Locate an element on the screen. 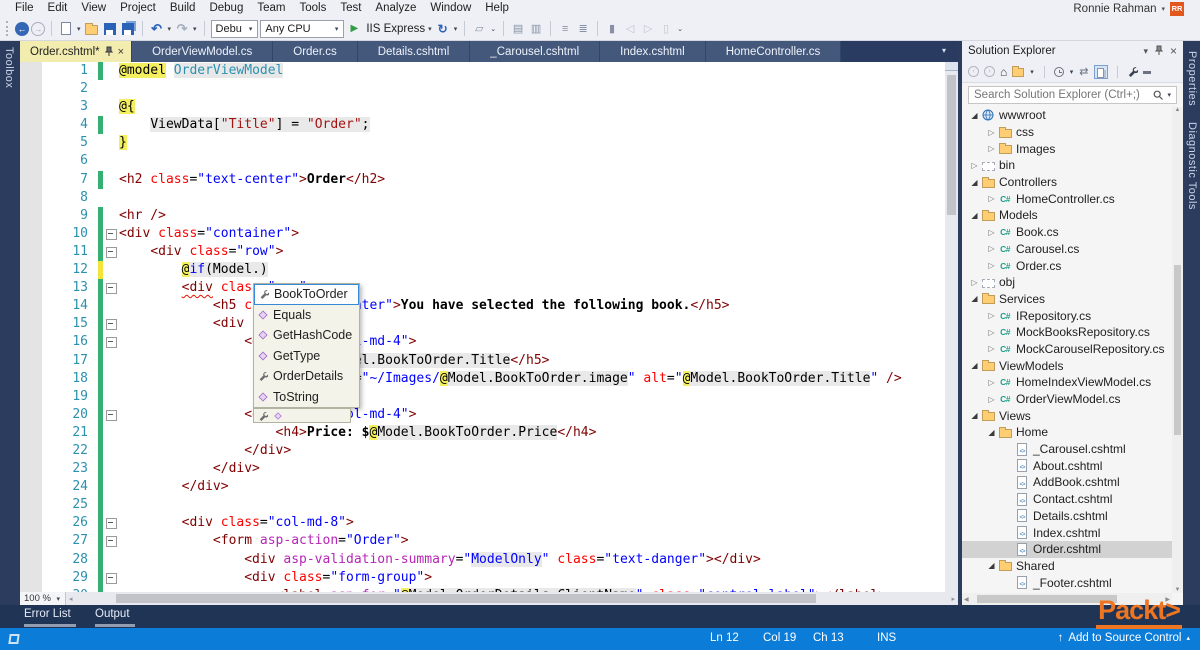 This screenshot has width=1200, height=650. user-account: Ronnie Rahman ▾ RR is located at coordinates (1128, 8).